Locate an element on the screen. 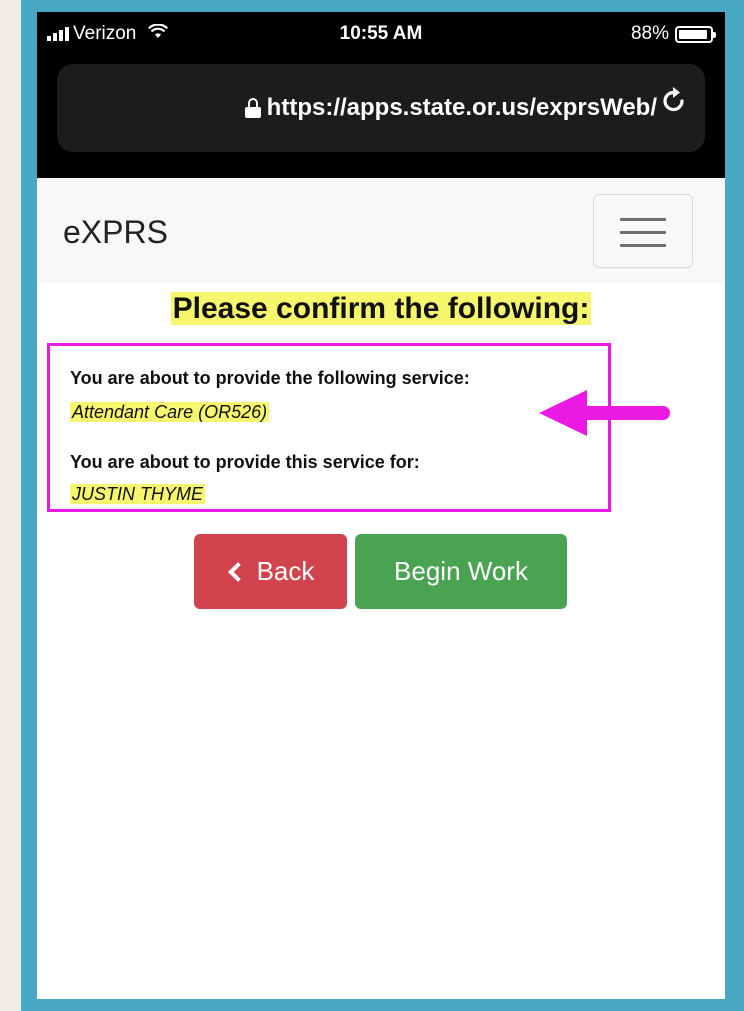 The height and width of the screenshot is (1011, 744). lock-icon is located at coordinates (252, 108).